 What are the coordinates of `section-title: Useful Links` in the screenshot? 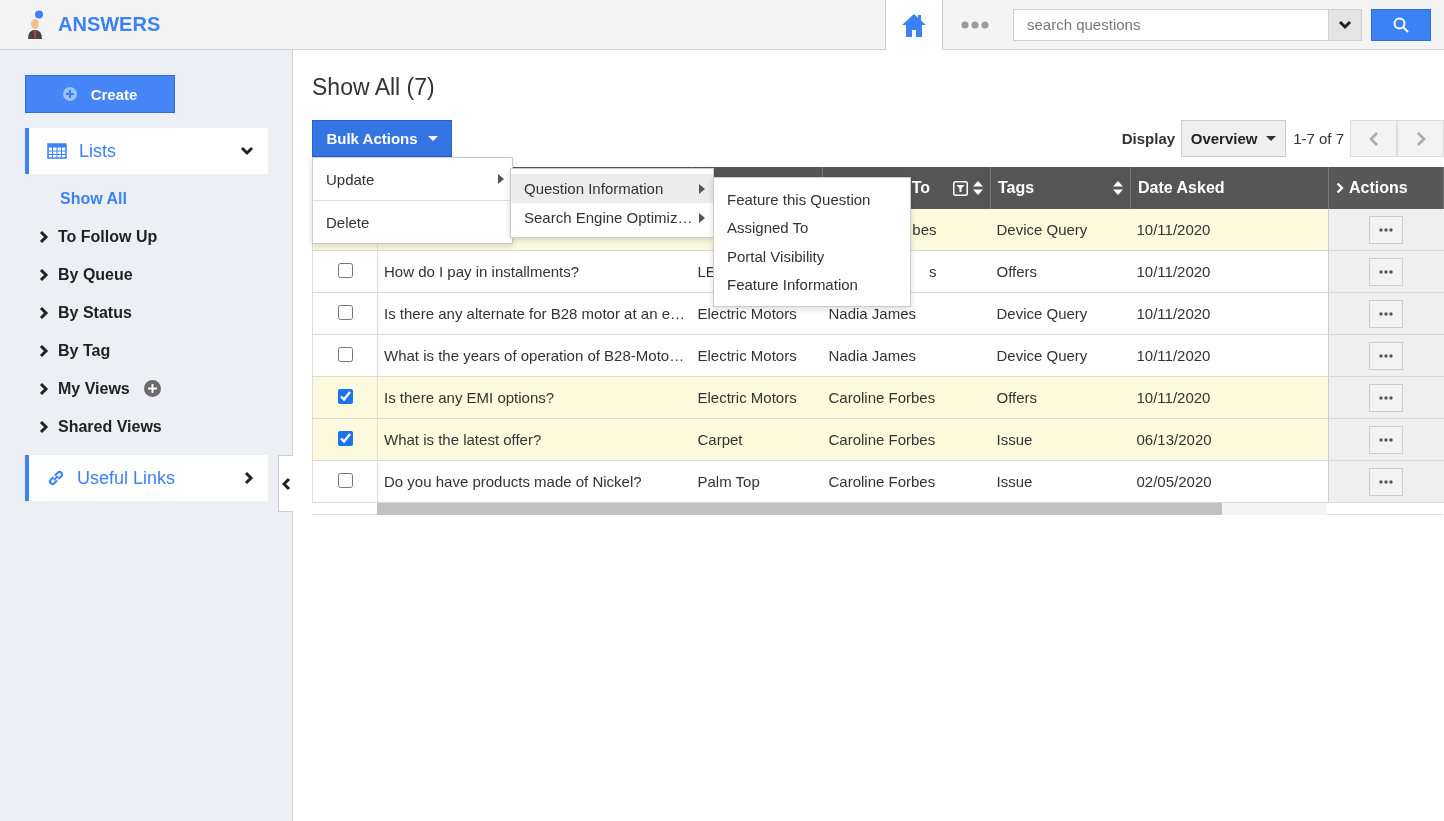 It's located at (127, 478).